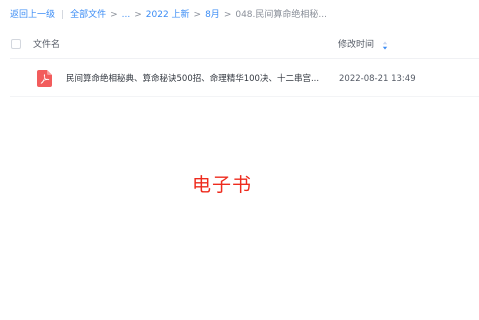  I want to click on select-all-checkbox, so click(16, 44).